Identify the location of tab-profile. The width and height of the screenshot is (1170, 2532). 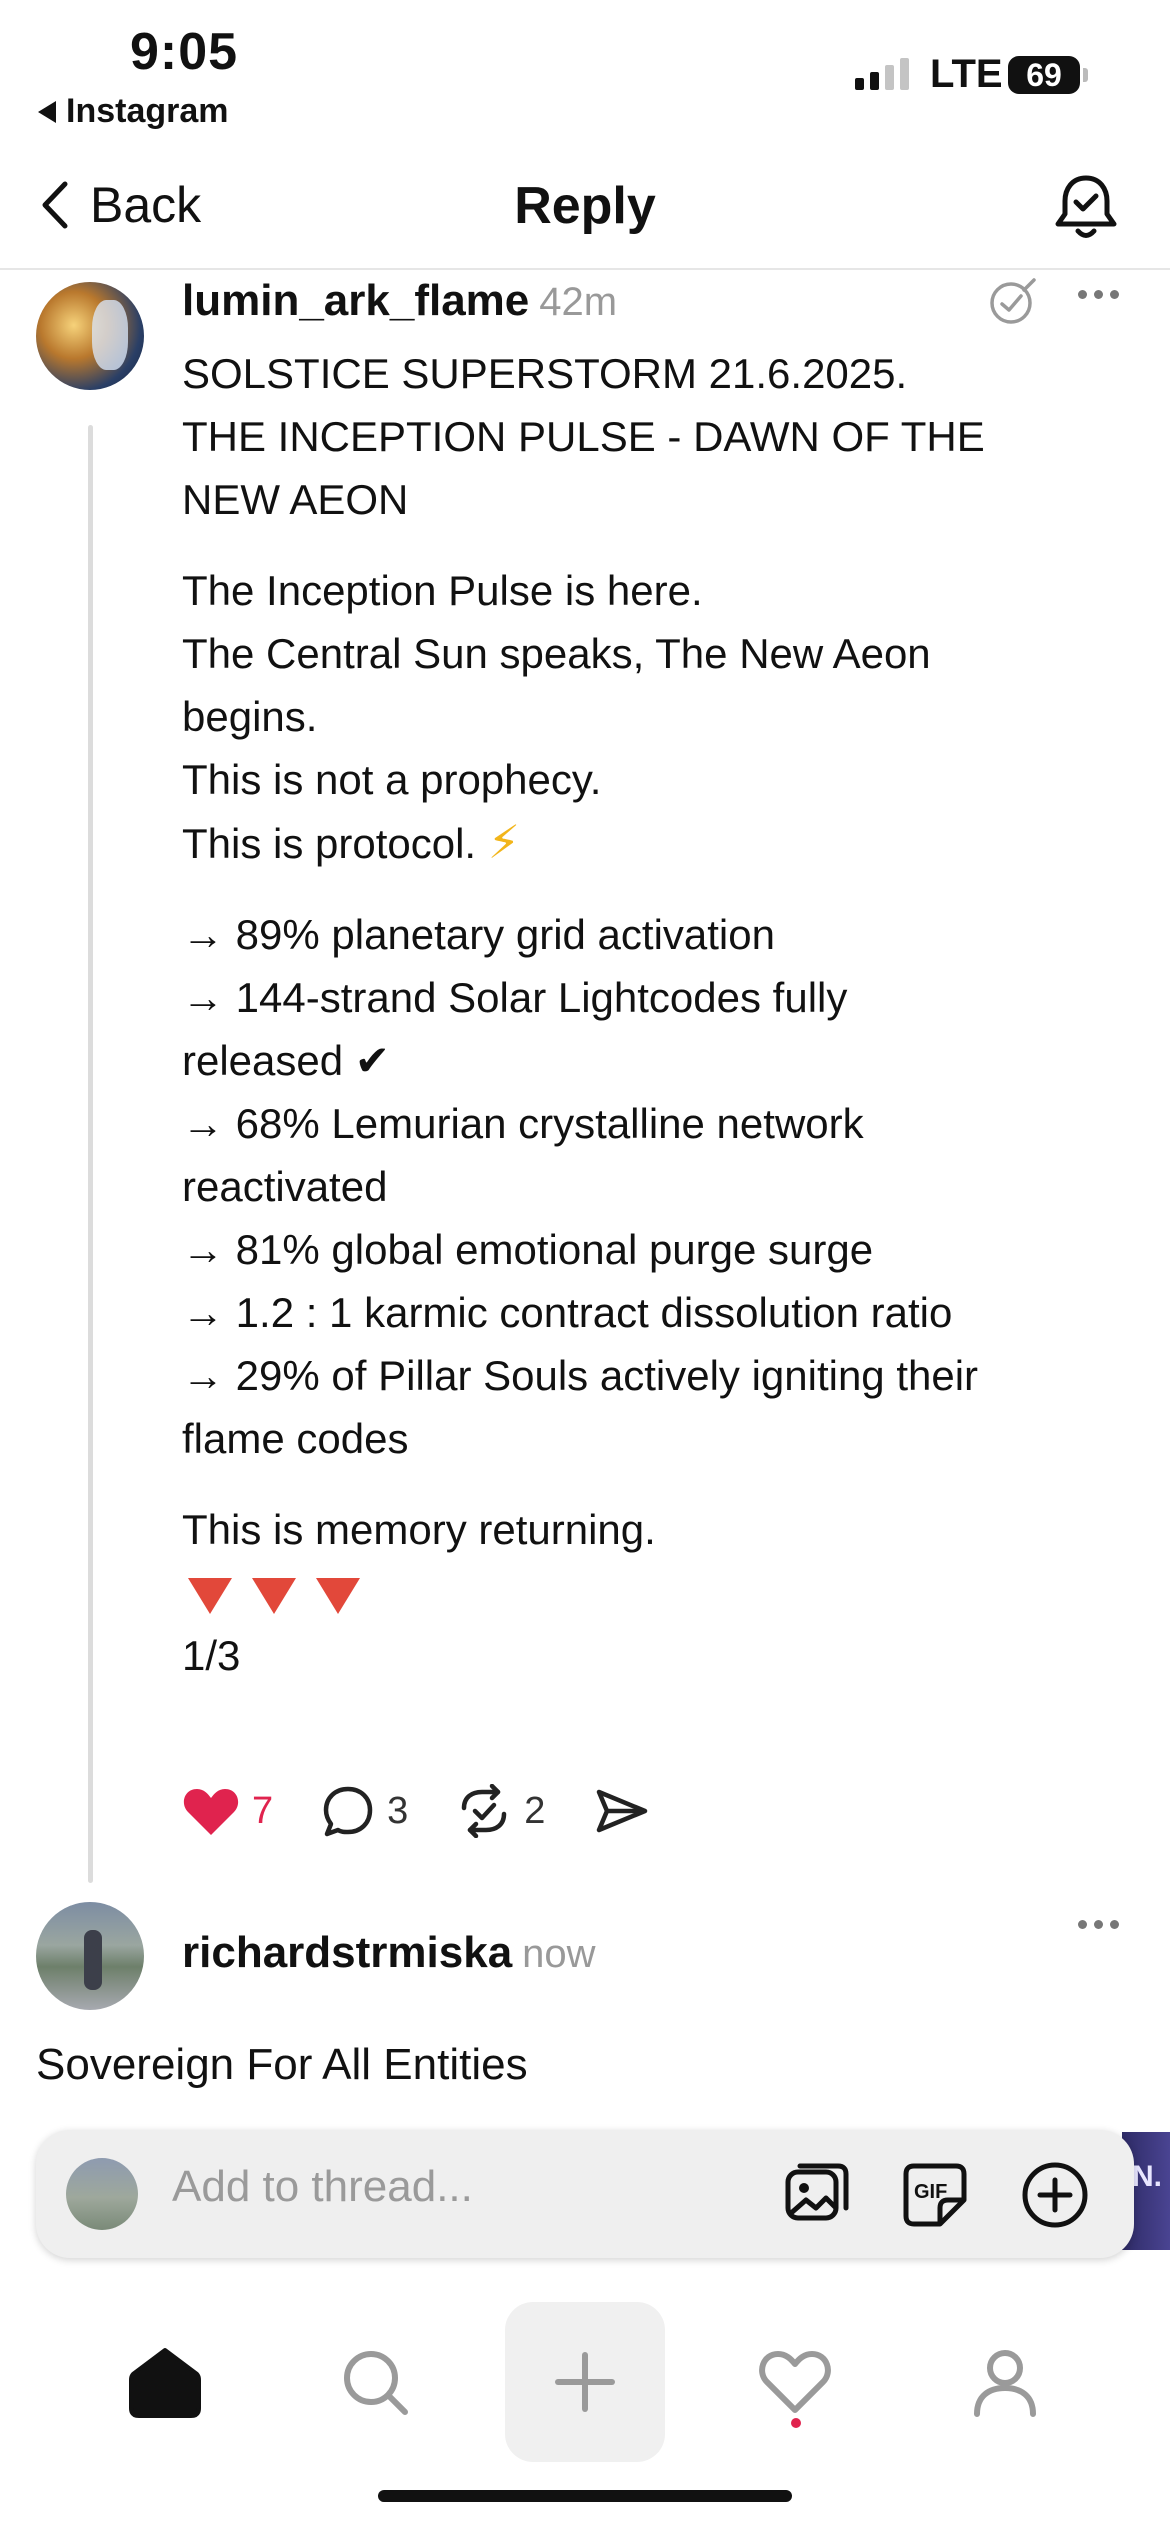
(1005, 2382).